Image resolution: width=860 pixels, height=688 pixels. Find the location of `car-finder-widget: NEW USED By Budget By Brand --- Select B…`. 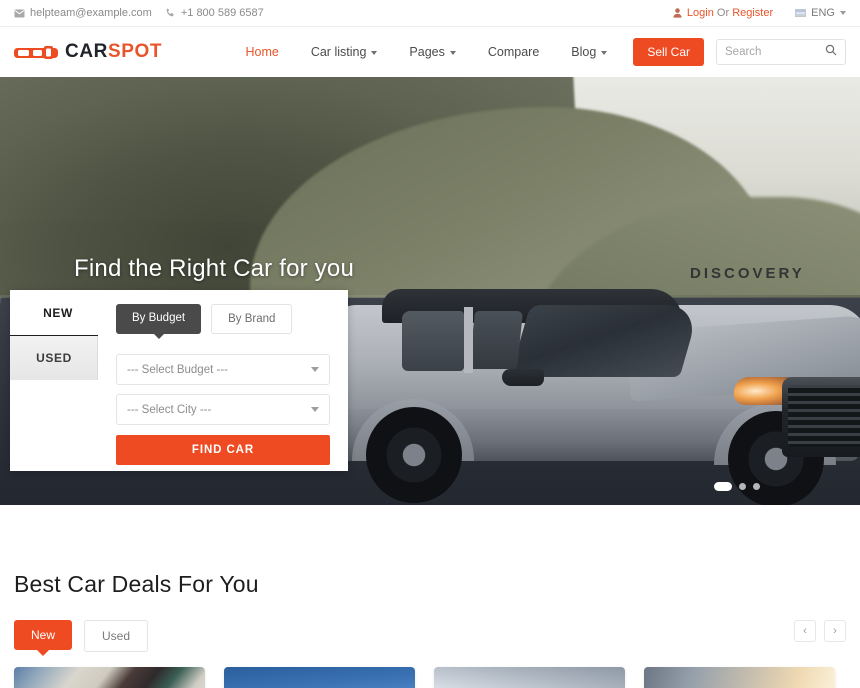

car-finder-widget: NEW USED By Budget By Brand --- Select B… is located at coordinates (179, 380).